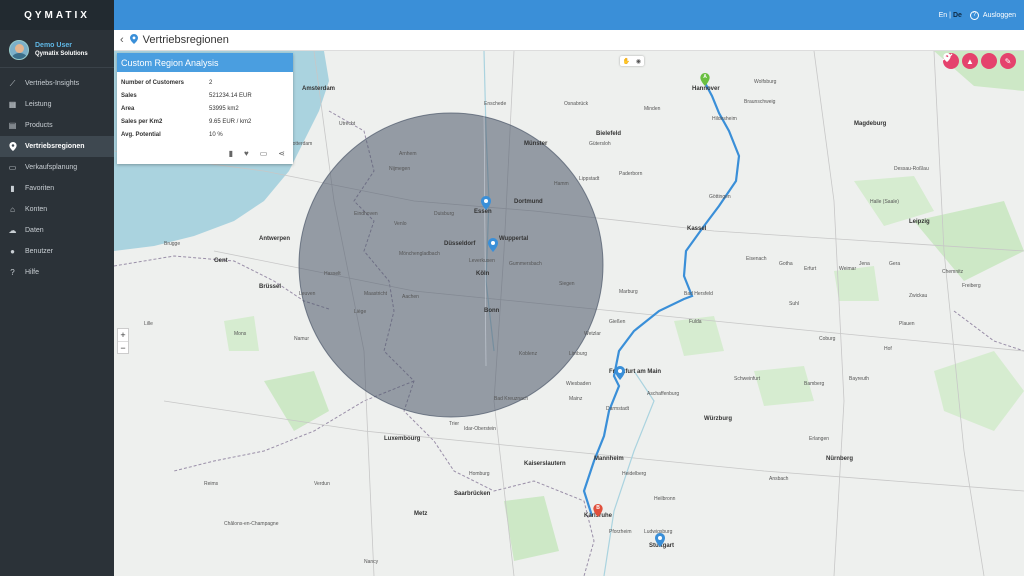 The height and width of the screenshot is (576, 1024). I want to click on zoom-out-button: −, so click(123, 347).